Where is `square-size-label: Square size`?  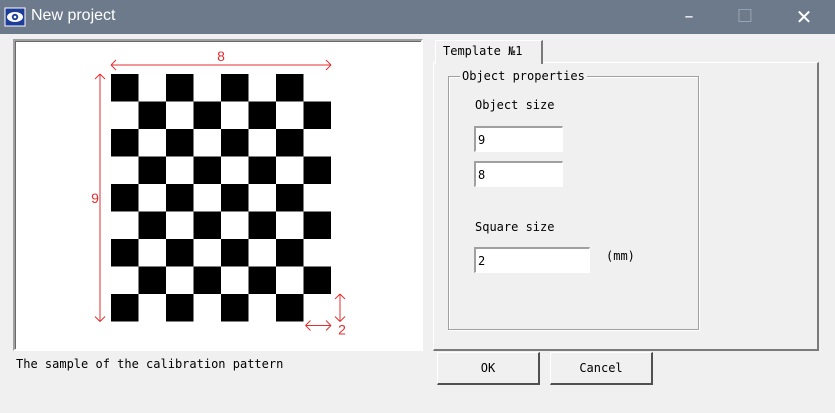
square-size-label: Square size is located at coordinates (515, 227).